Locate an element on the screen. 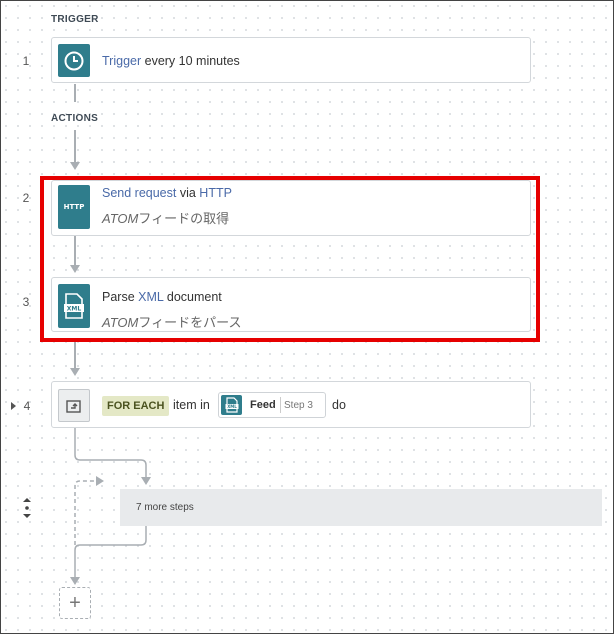 The height and width of the screenshot is (634, 614). loop-connectors is located at coordinates (110, 506).